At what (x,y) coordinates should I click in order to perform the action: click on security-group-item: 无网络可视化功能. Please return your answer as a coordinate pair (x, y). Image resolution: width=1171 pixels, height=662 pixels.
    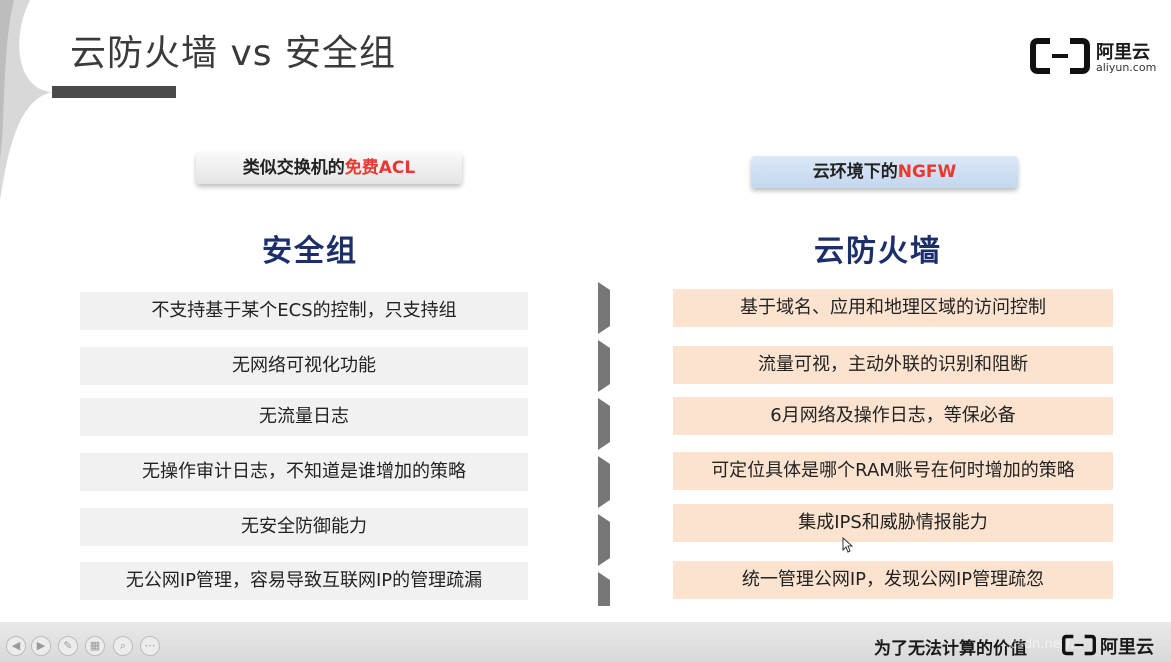
    Looking at the image, I should click on (304, 366).